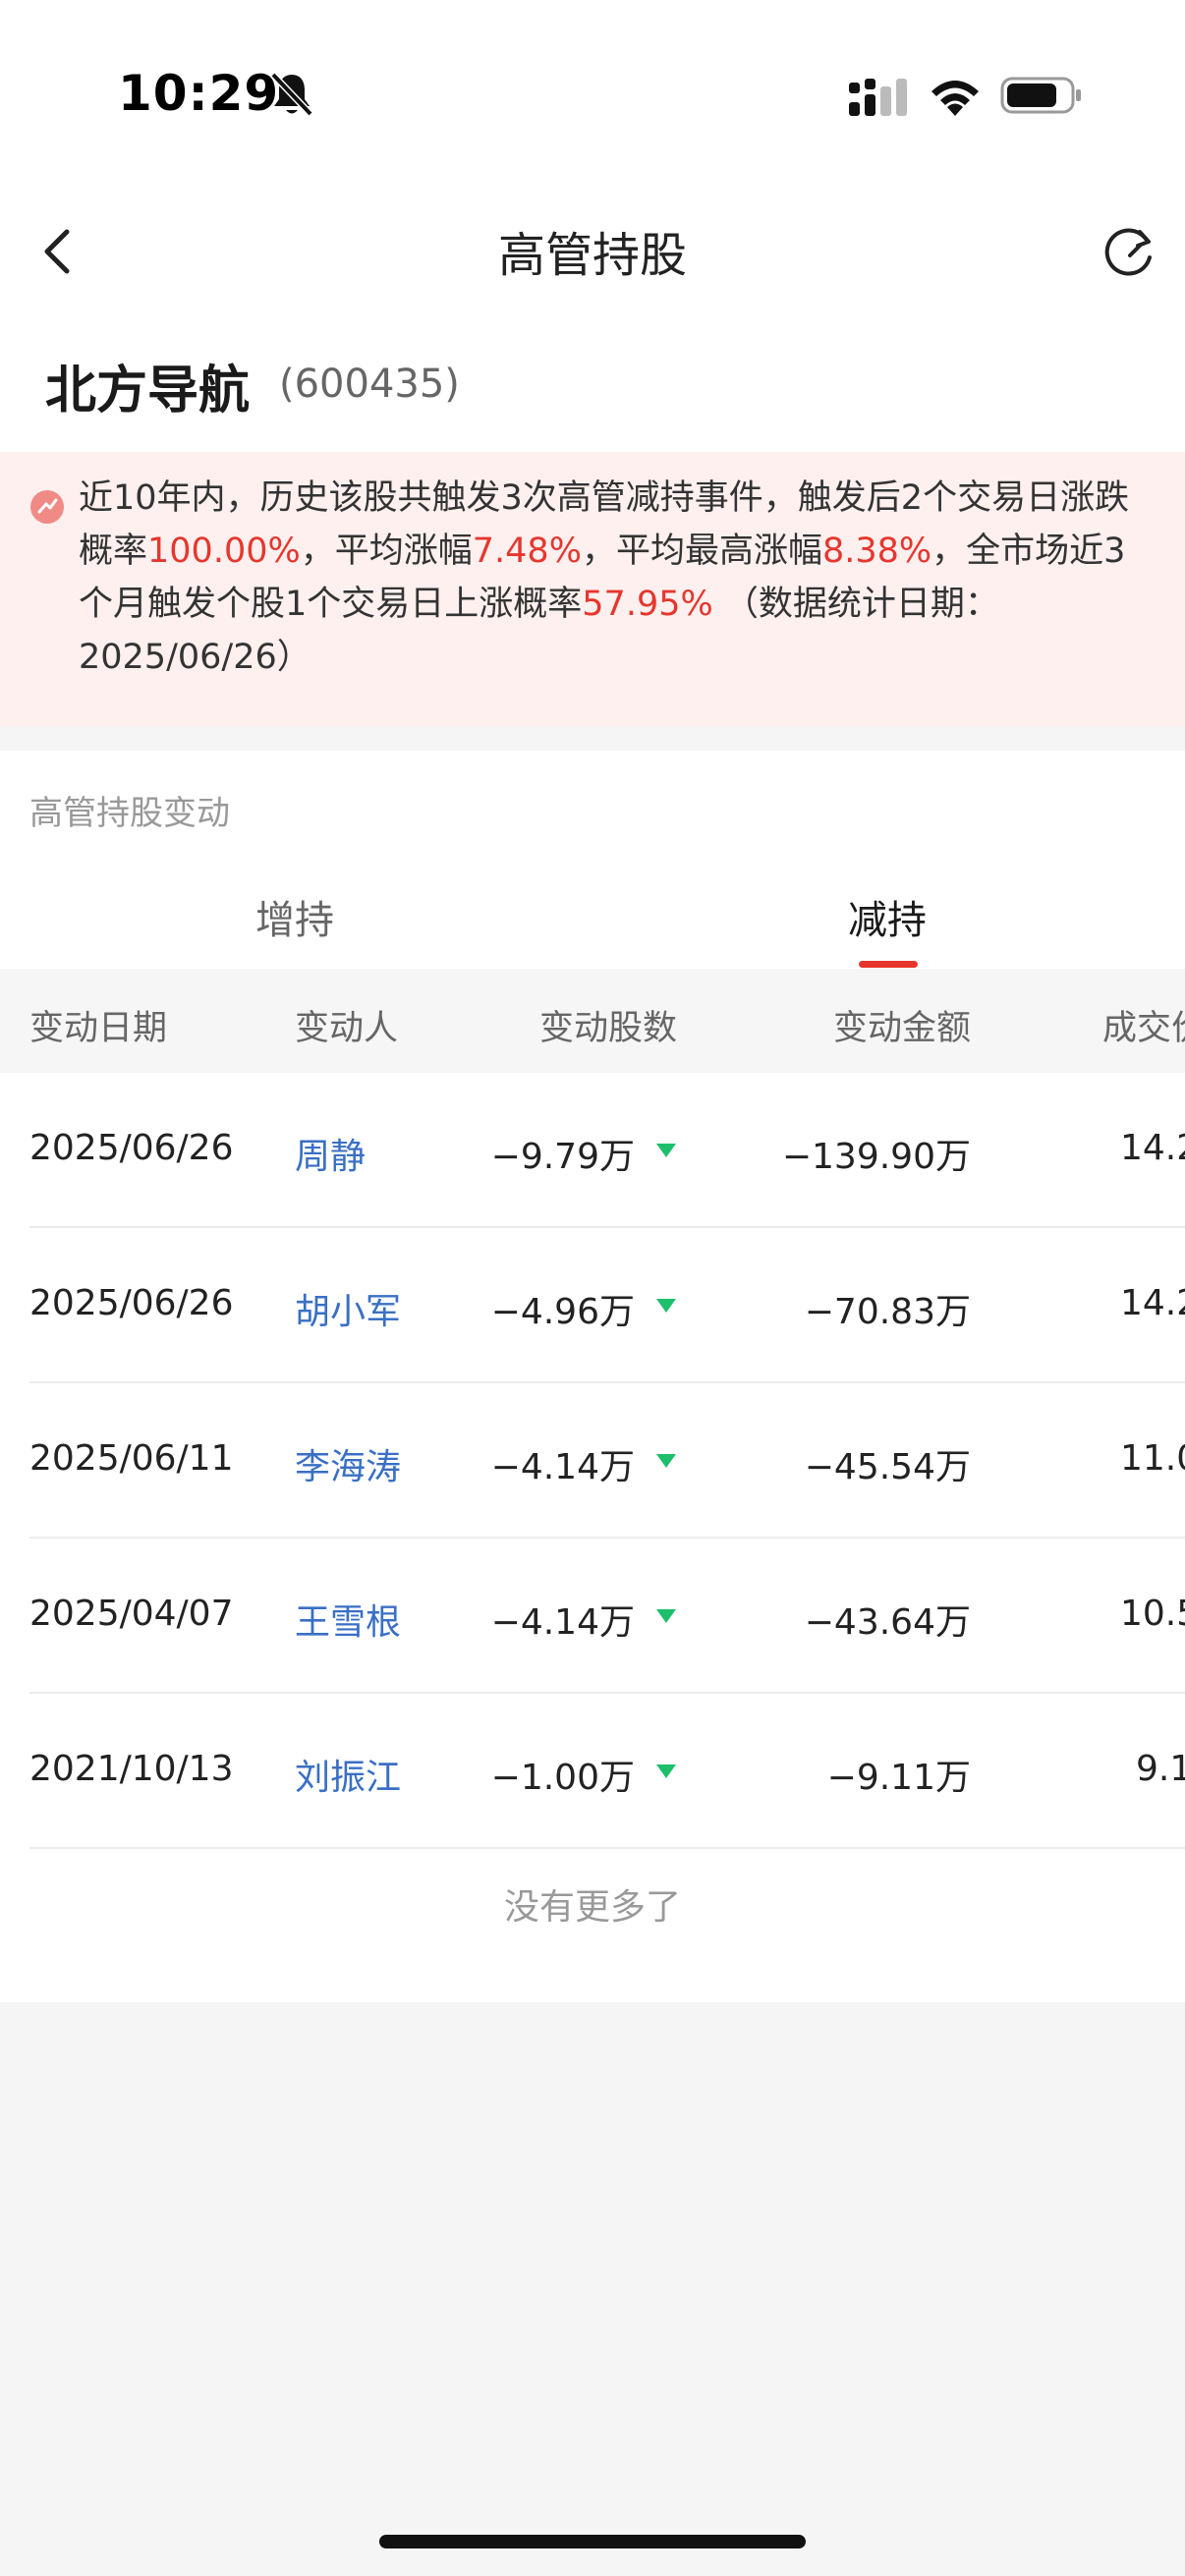 The height and width of the screenshot is (2576, 1185). Describe the element at coordinates (955, 98) in the screenshot. I see `wifi-icon` at that location.